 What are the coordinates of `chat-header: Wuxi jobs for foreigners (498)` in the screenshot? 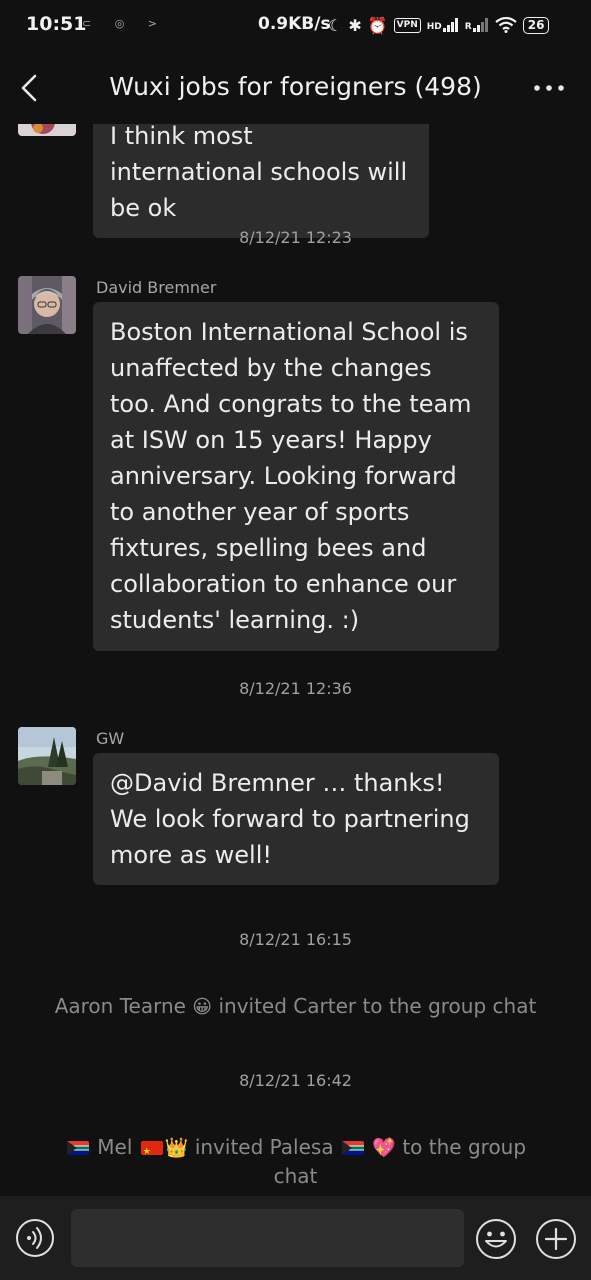 It's located at (295, 88).